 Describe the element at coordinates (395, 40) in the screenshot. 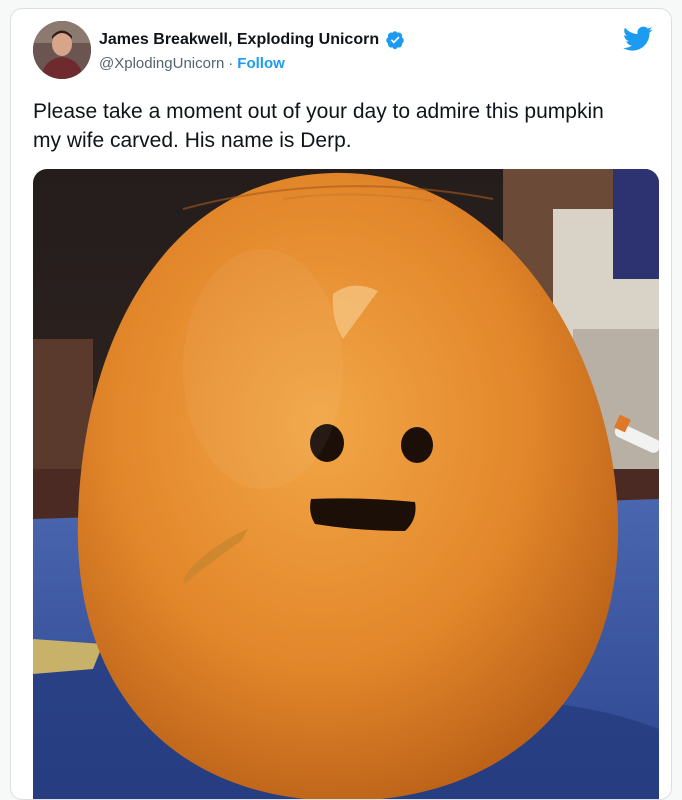

I see `verified-badge-icon` at that location.